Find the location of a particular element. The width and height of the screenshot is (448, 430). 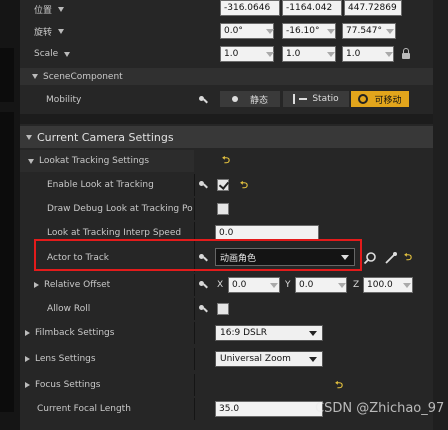

location-y-field: -1164.042 is located at coordinates (312, 8).